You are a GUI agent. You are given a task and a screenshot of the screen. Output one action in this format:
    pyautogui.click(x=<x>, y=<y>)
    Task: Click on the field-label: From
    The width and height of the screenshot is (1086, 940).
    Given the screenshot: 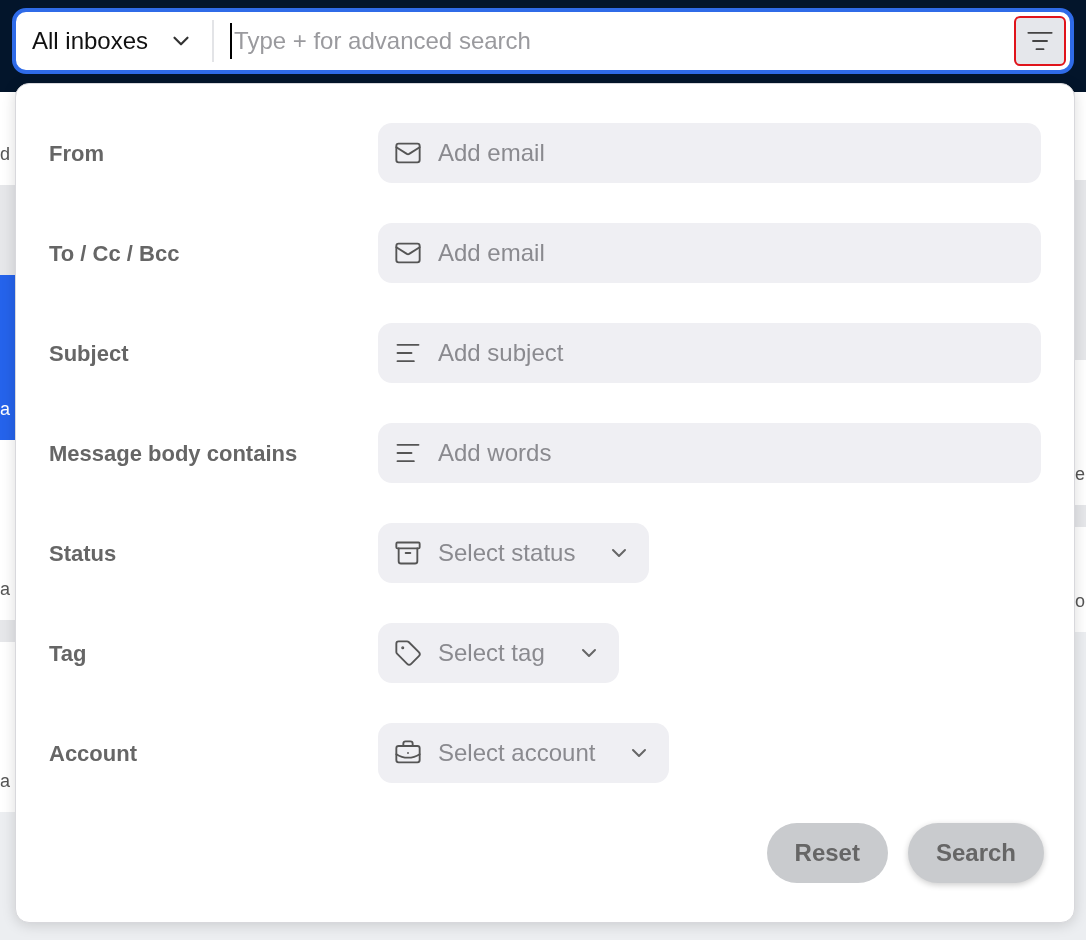 What is the action you would take?
    pyautogui.click(x=77, y=153)
    